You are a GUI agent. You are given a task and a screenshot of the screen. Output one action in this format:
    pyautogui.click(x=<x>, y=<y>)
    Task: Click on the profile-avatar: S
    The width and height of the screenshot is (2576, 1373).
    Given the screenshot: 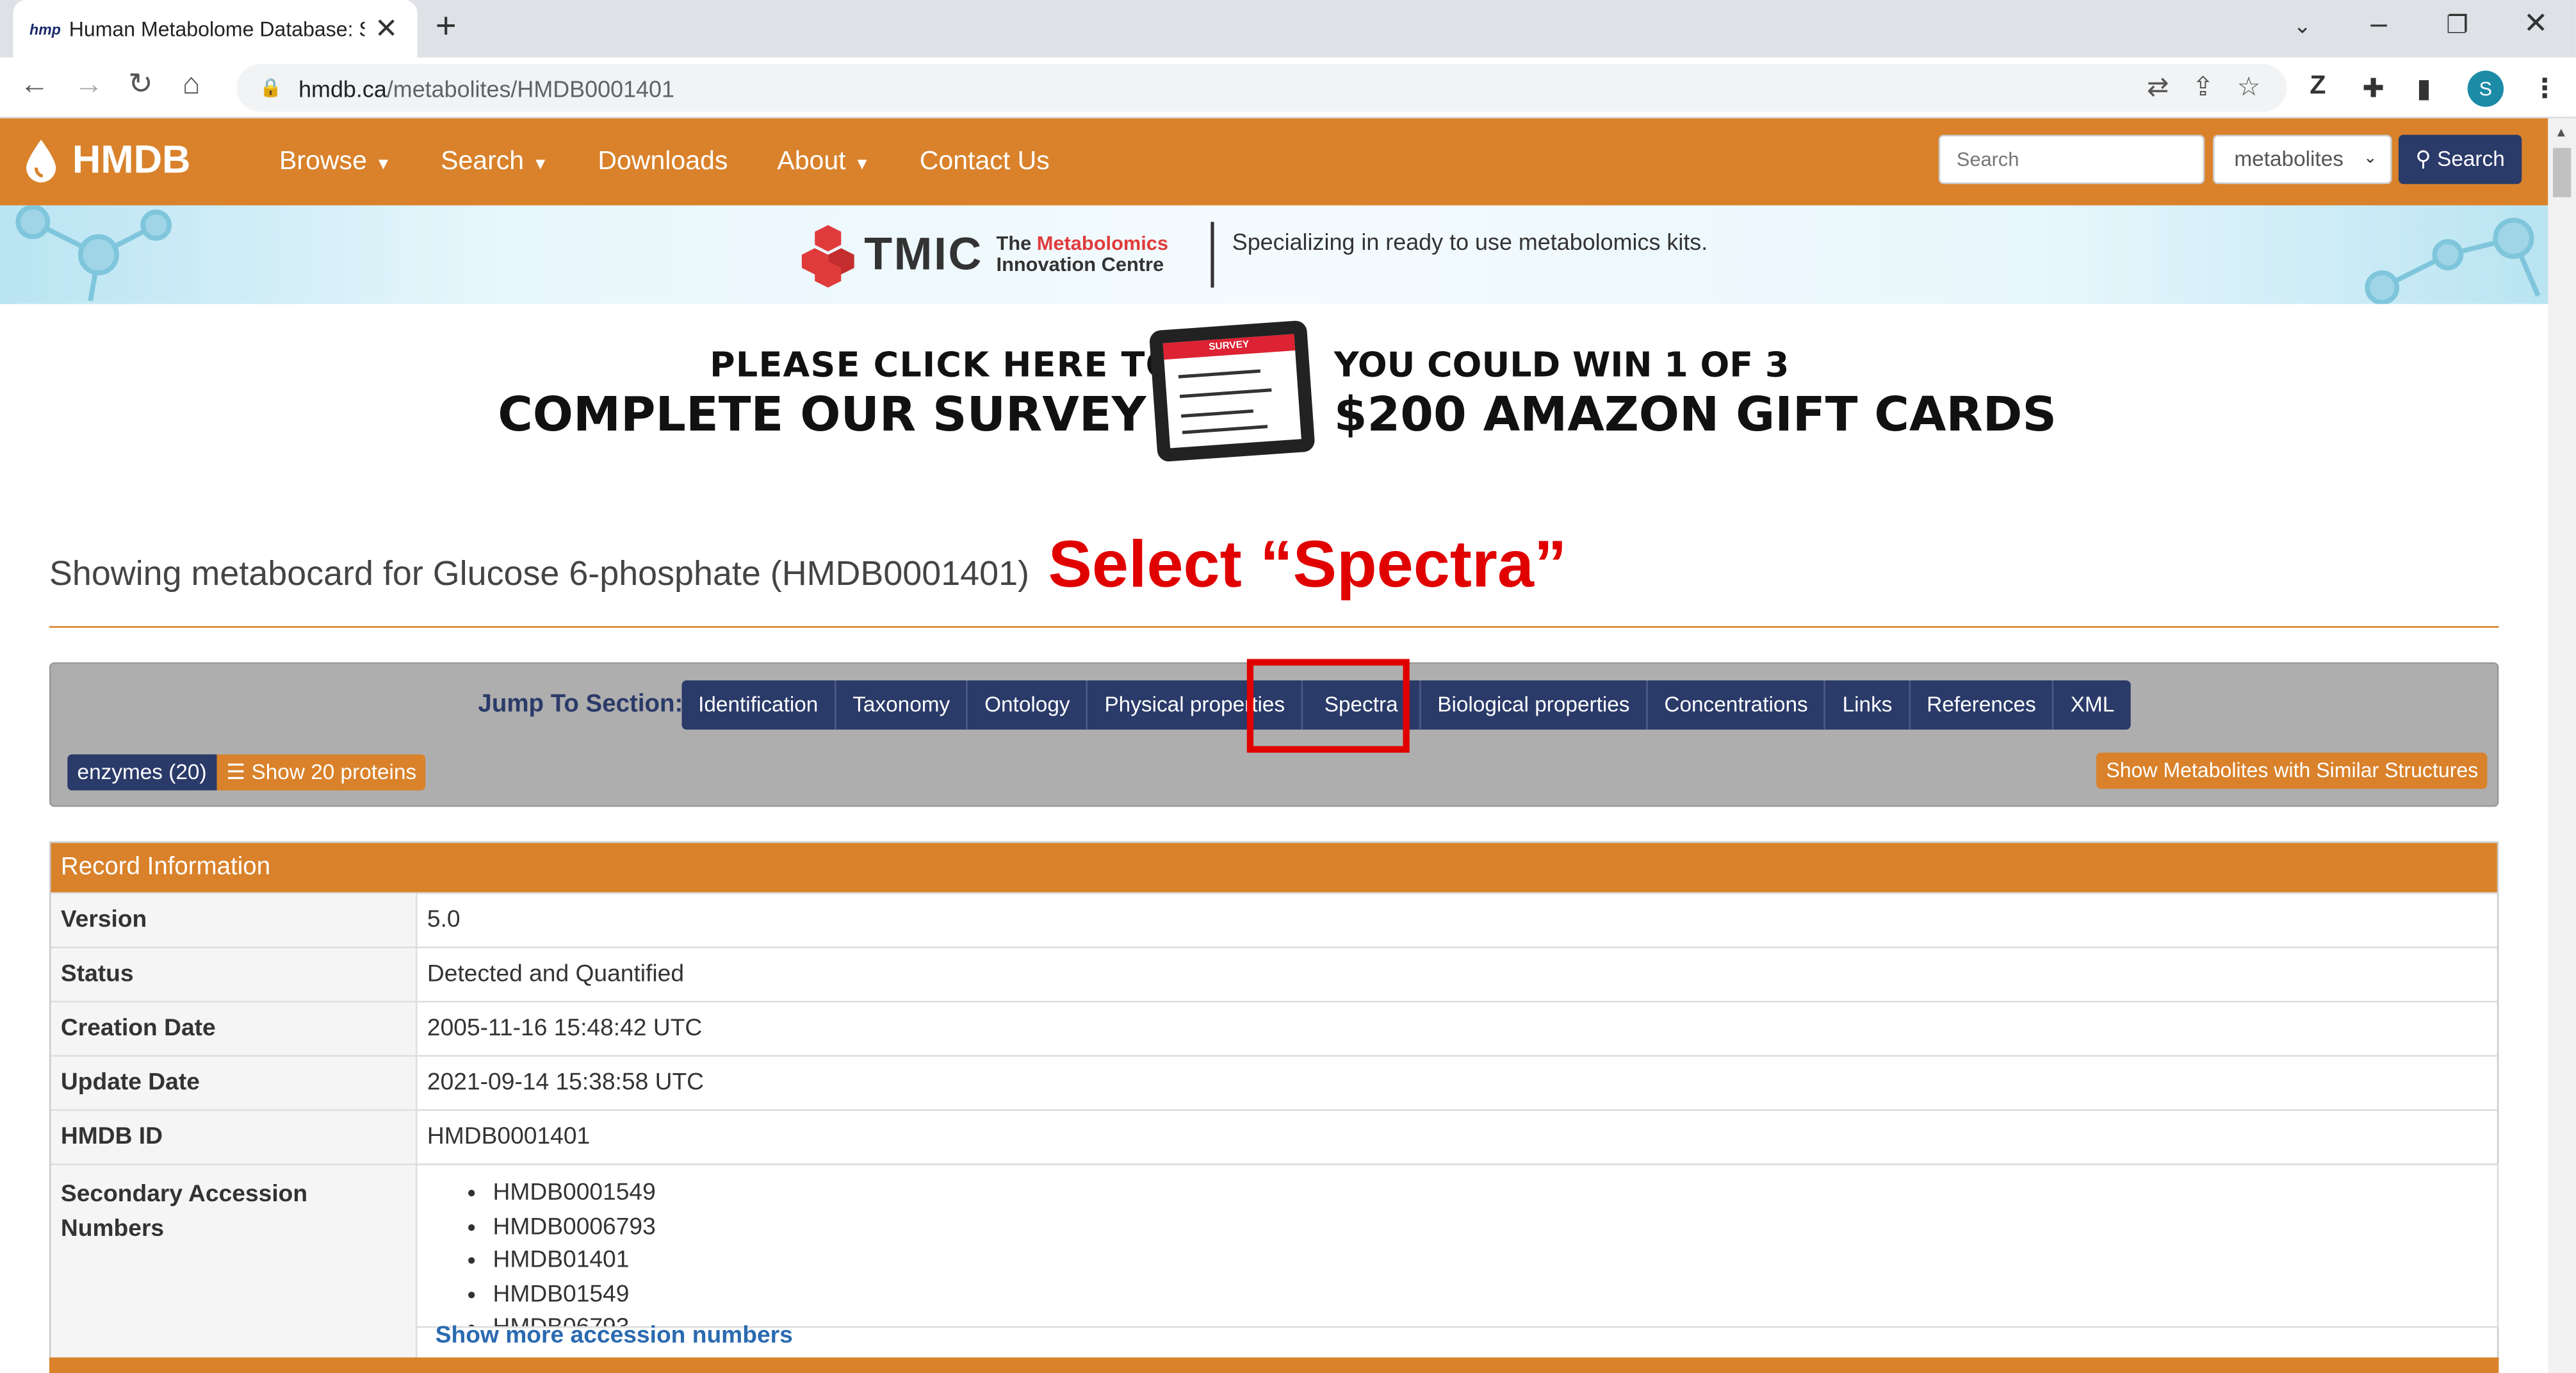 What is the action you would take?
    pyautogui.click(x=2485, y=89)
    